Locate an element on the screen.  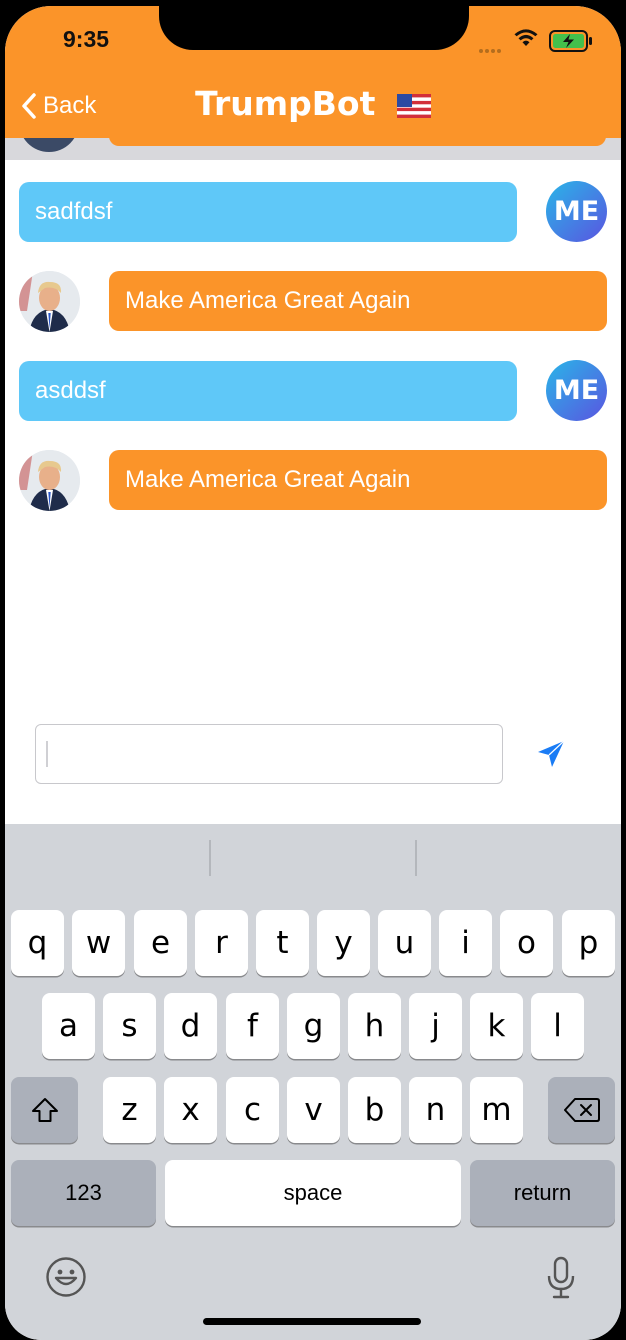
key-g: g is located at coordinates (313, 1026).